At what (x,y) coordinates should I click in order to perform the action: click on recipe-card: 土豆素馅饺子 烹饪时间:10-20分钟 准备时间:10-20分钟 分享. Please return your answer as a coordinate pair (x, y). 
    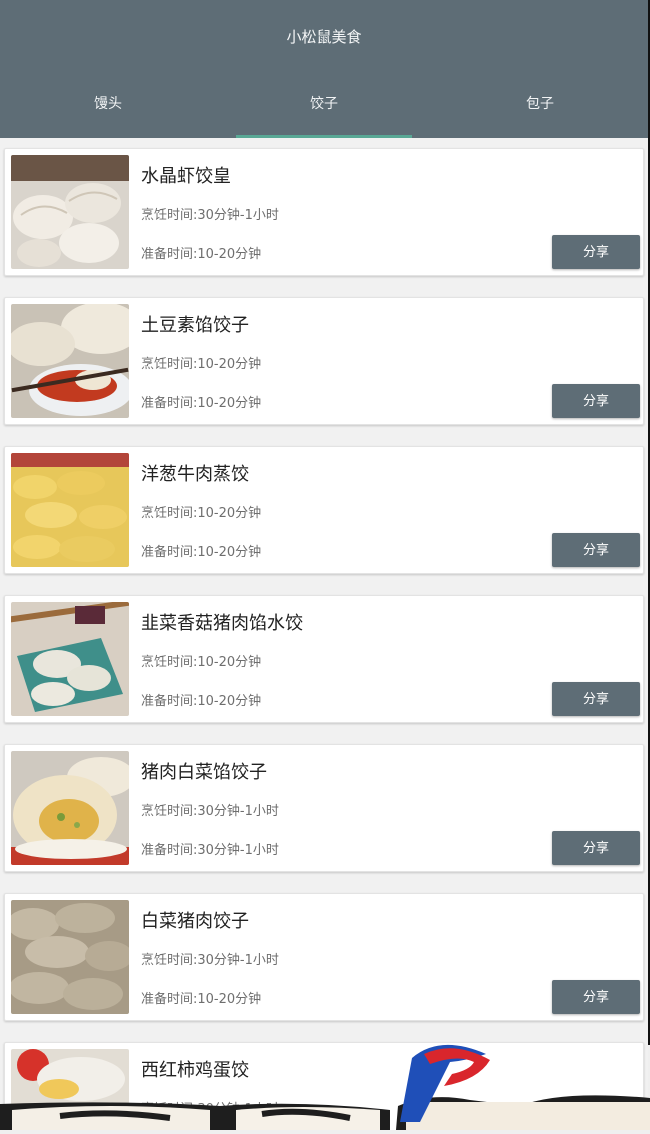
    Looking at the image, I should click on (324, 361).